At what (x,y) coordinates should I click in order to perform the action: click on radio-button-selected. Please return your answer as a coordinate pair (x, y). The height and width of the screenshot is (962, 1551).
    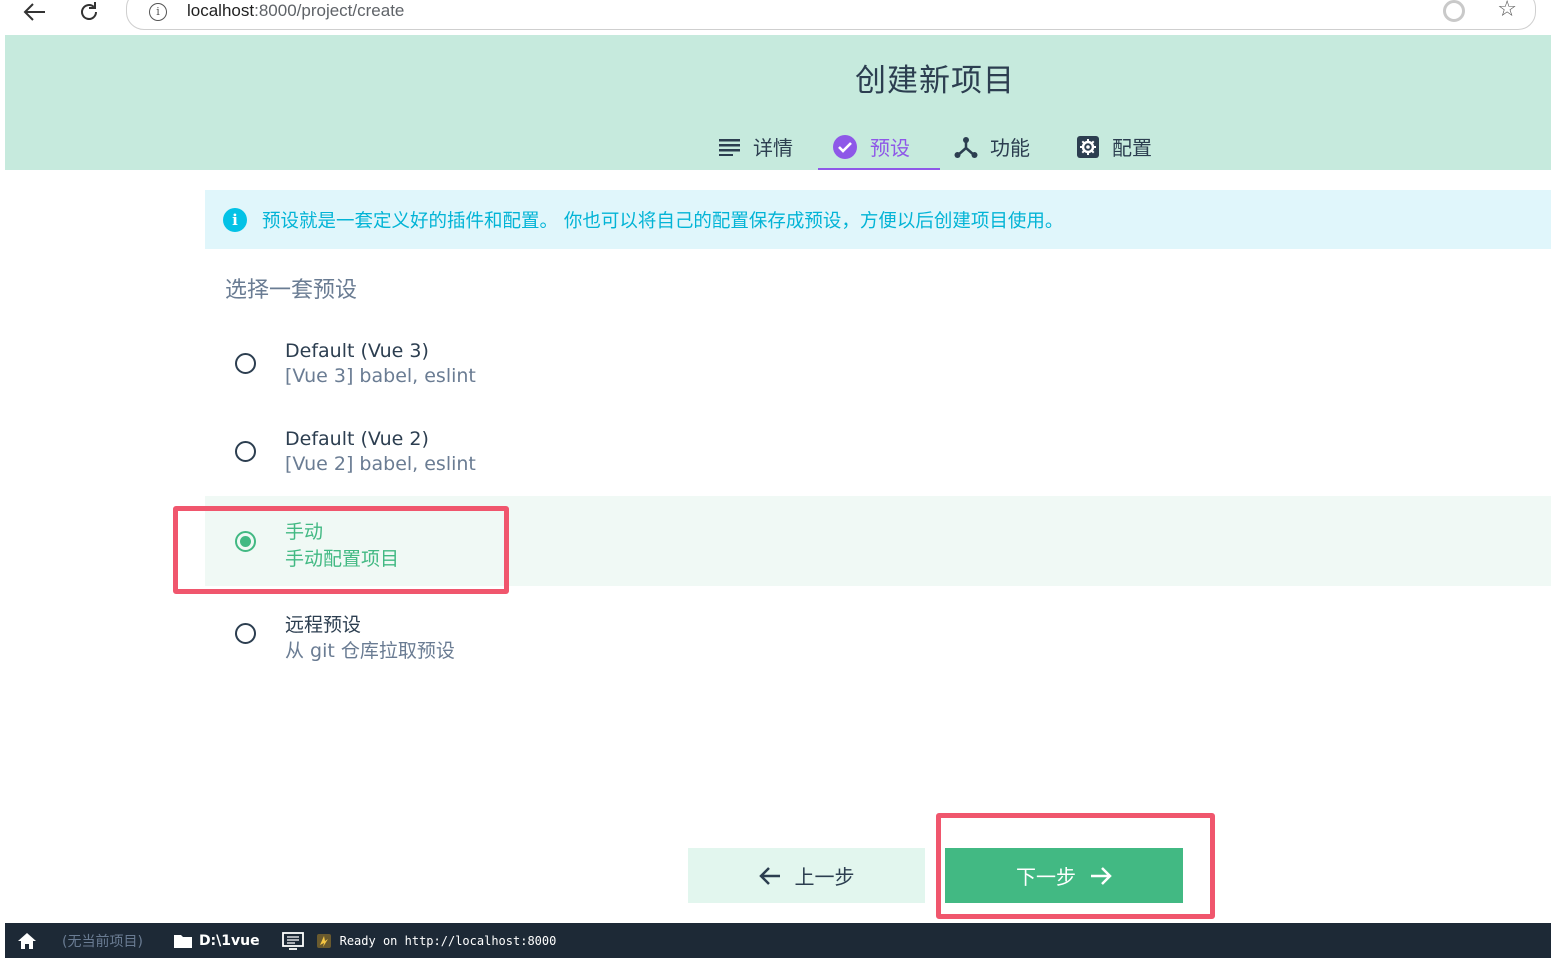
    Looking at the image, I should click on (245, 541).